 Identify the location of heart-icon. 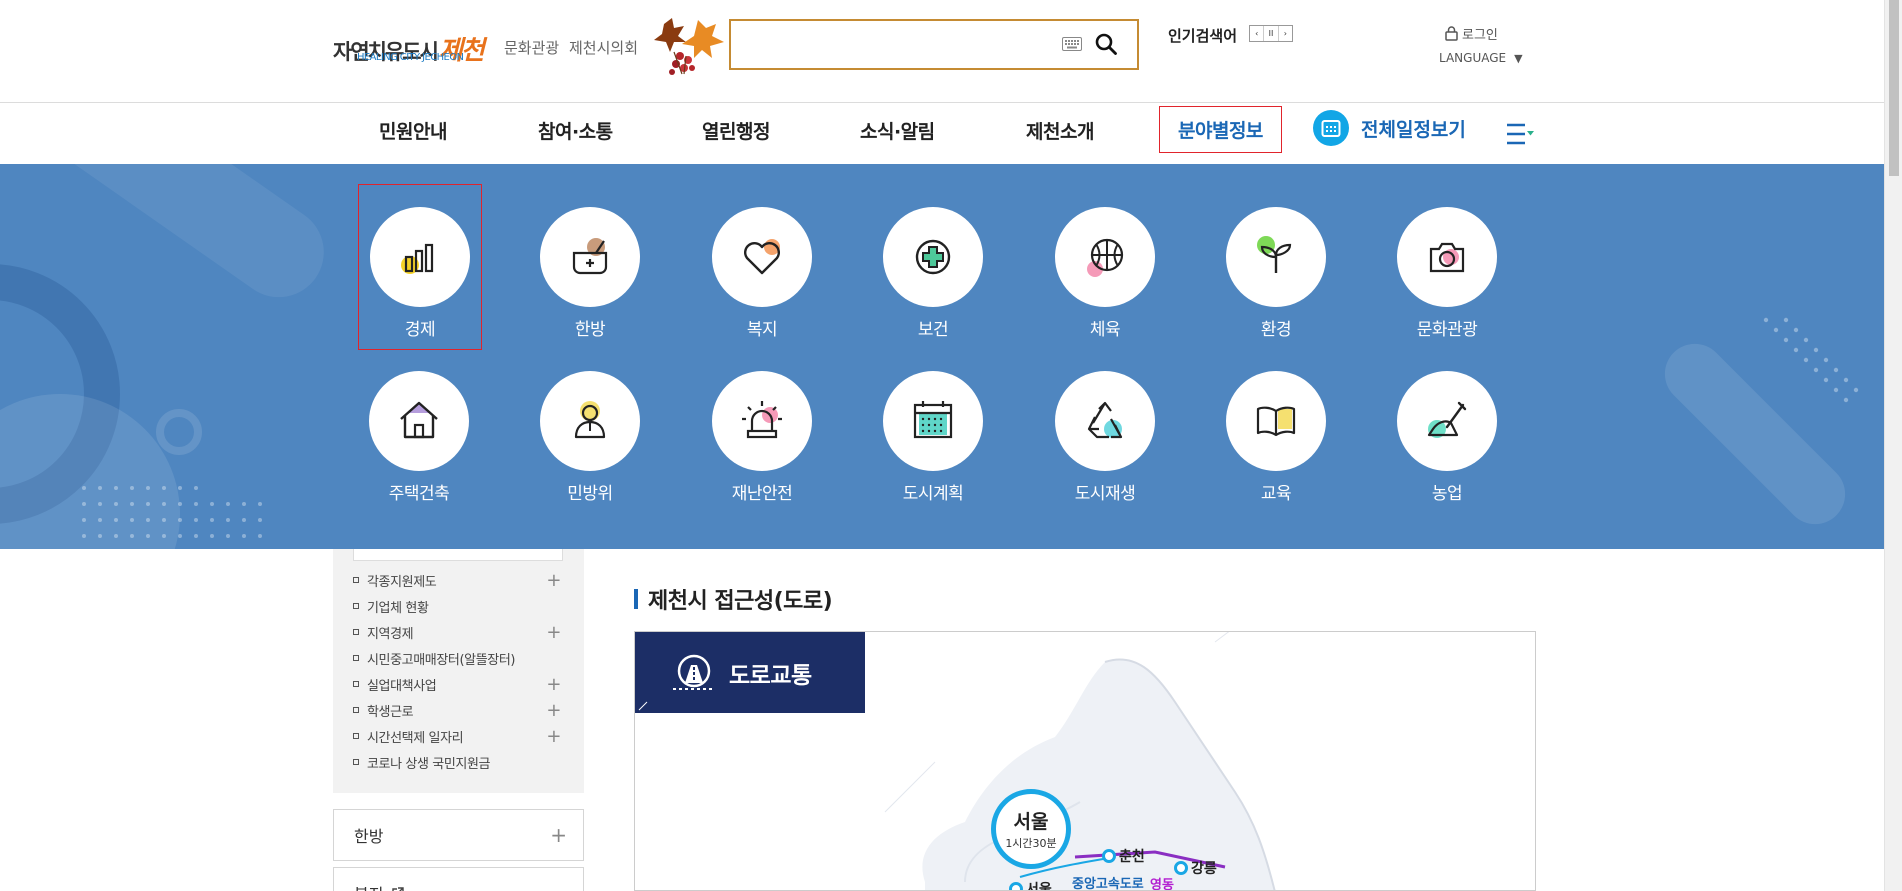
(762, 257).